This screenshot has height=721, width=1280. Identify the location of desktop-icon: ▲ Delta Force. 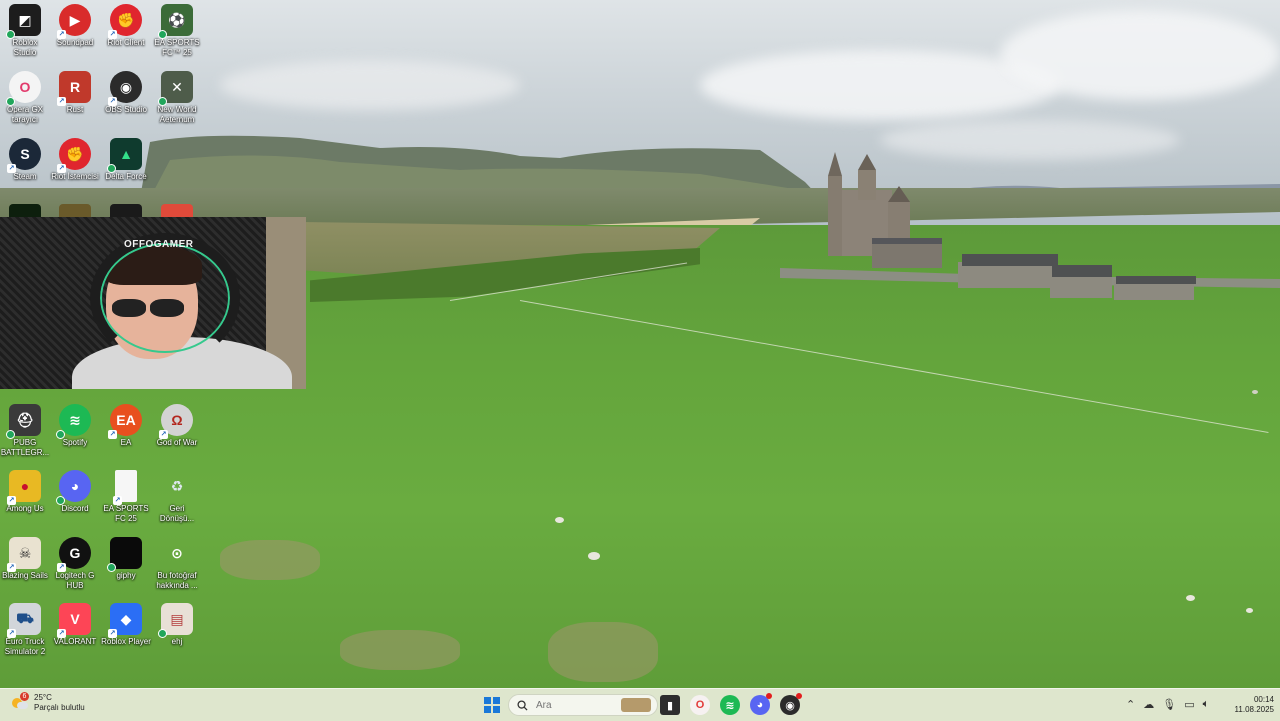
(126, 160).